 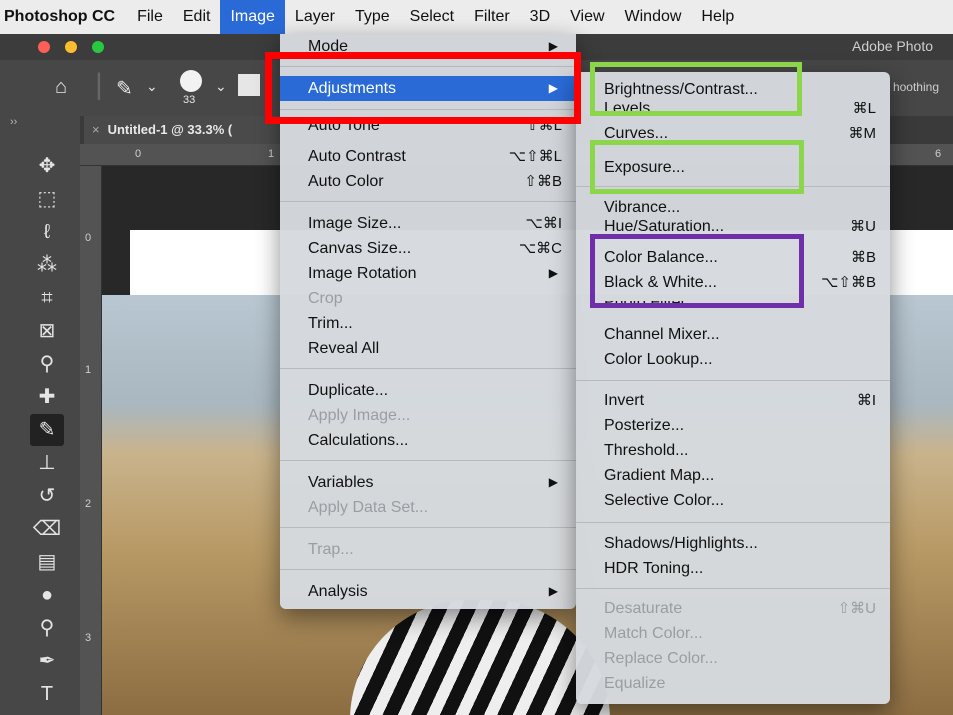 I want to click on menu-shortcut: ⌘I, so click(x=866, y=400).